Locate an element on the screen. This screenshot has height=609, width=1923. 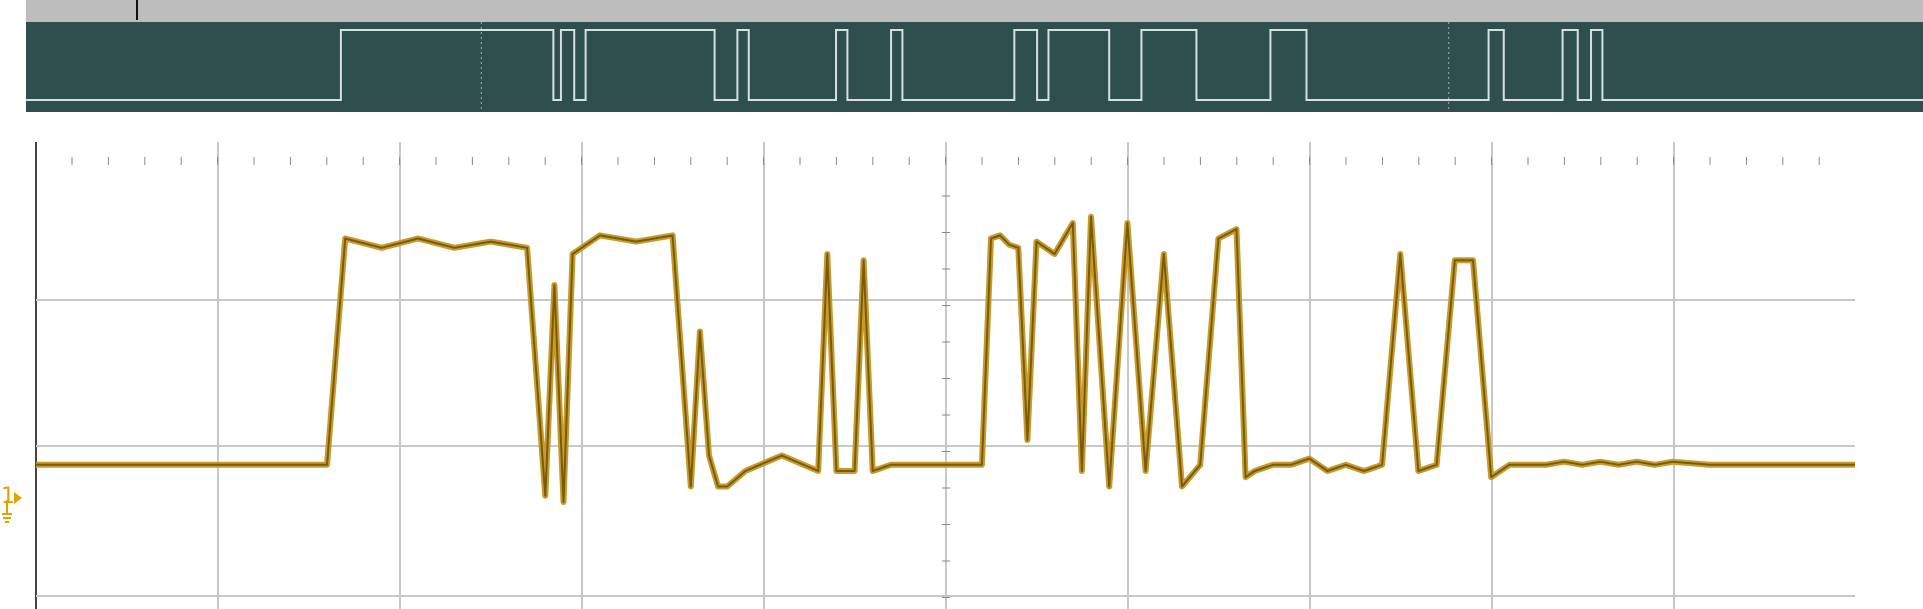
digital-header-strip is located at coordinates (974, 11).